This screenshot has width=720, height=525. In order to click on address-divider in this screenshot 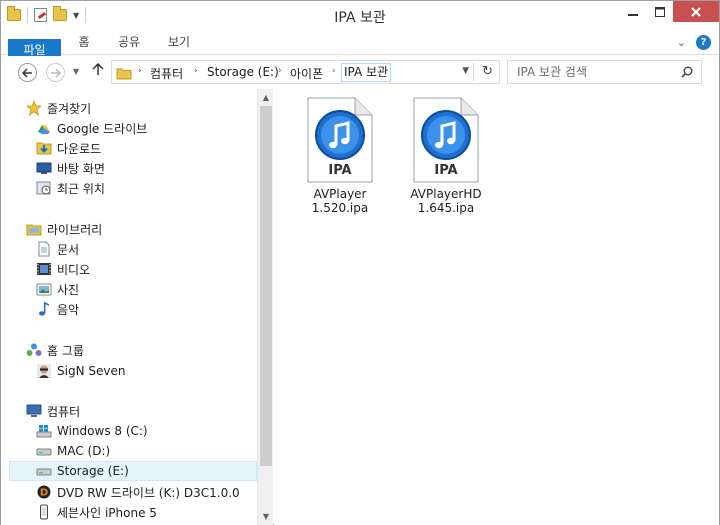, I will do `click(473, 72)`.